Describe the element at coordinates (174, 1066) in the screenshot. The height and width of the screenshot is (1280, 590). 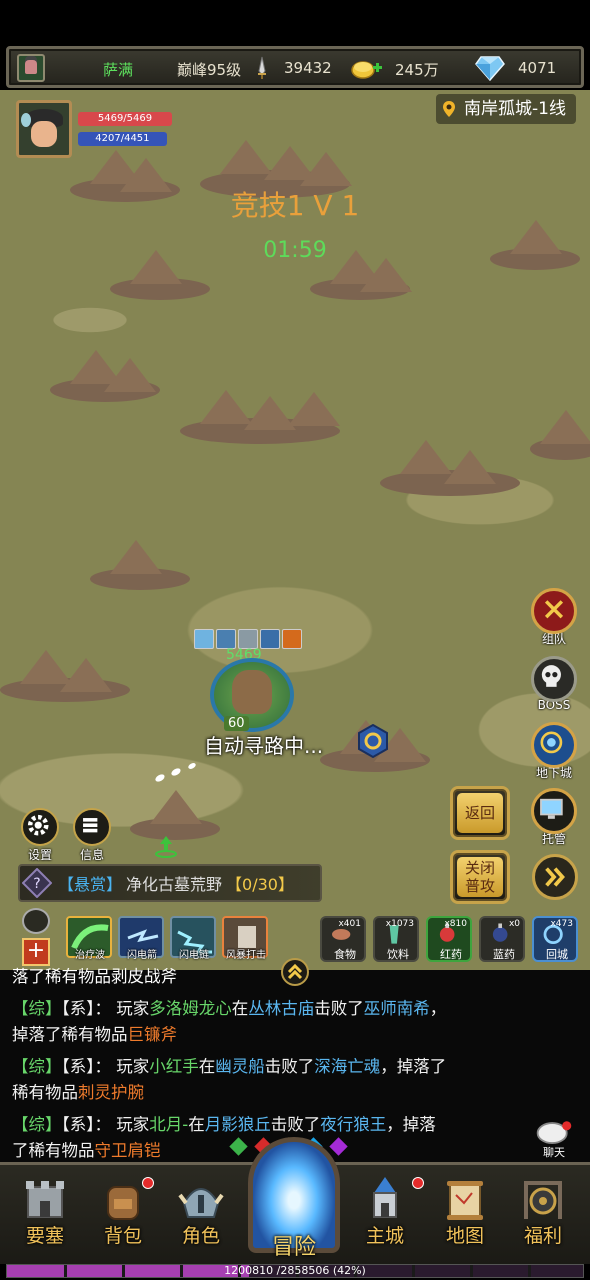
I see `chat-player-name: 小红手` at that location.